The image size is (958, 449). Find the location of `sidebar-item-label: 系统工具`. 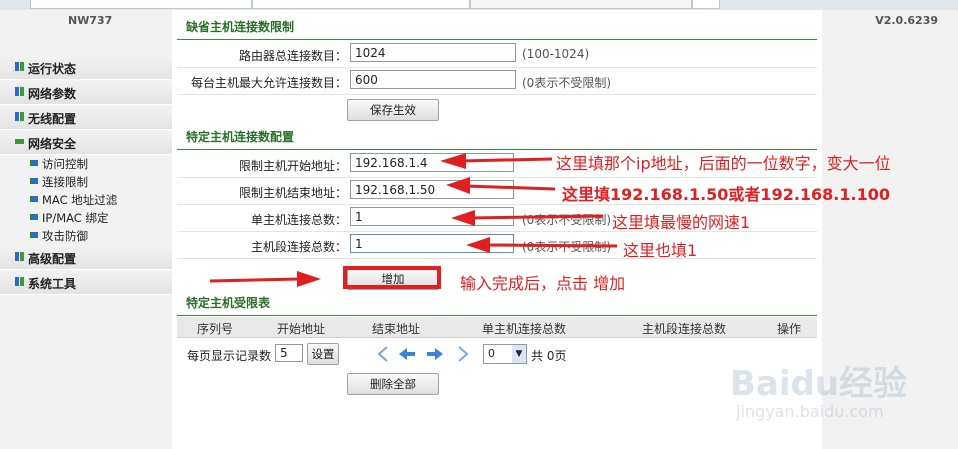

sidebar-item-label: 系统工具 is located at coordinates (52, 284).